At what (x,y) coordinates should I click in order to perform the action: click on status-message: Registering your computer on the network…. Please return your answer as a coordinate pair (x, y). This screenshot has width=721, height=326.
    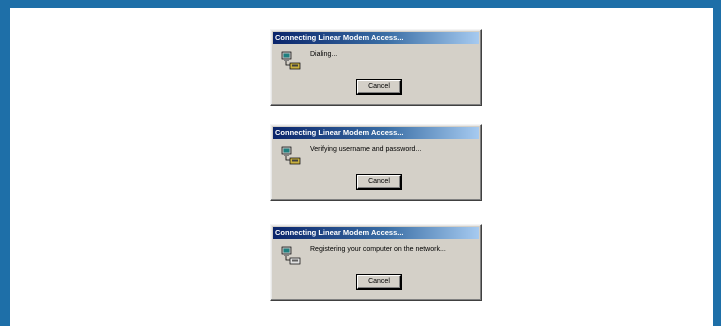
    Looking at the image, I should click on (378, 249).